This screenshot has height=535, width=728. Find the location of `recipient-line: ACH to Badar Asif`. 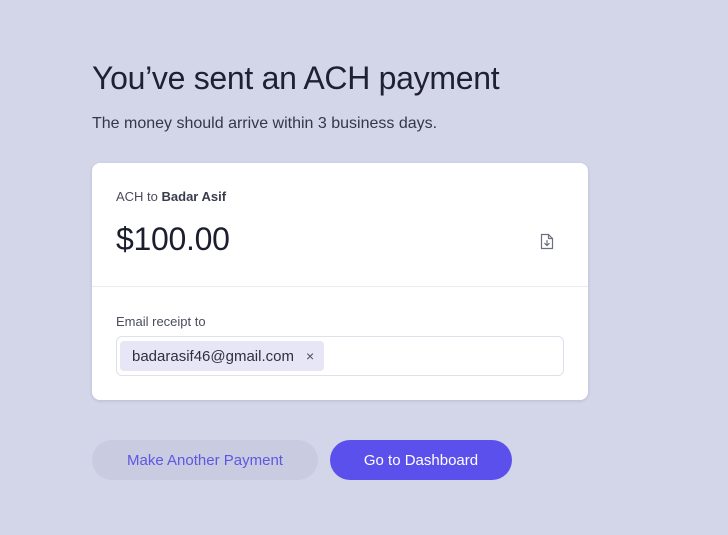

recipient-line: ACH to Badar Asif is located at coordinates (171, 196).